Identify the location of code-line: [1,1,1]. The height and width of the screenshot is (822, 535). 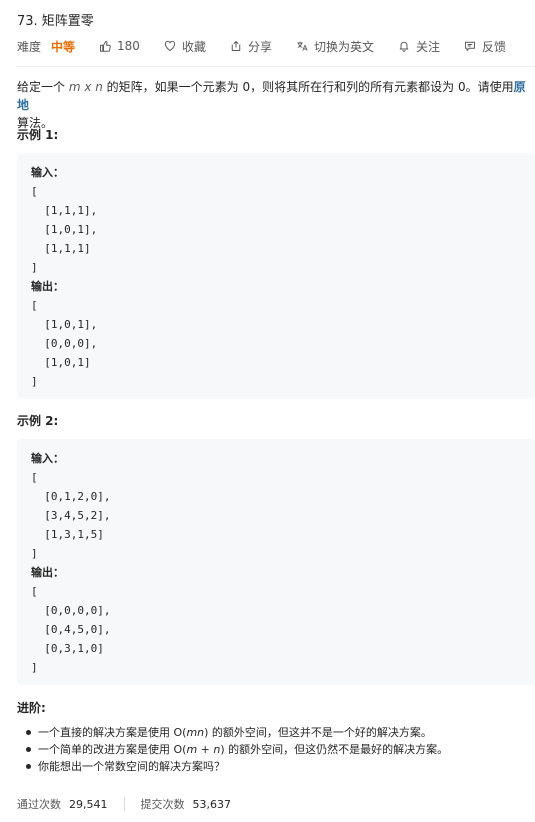
(61, 248).